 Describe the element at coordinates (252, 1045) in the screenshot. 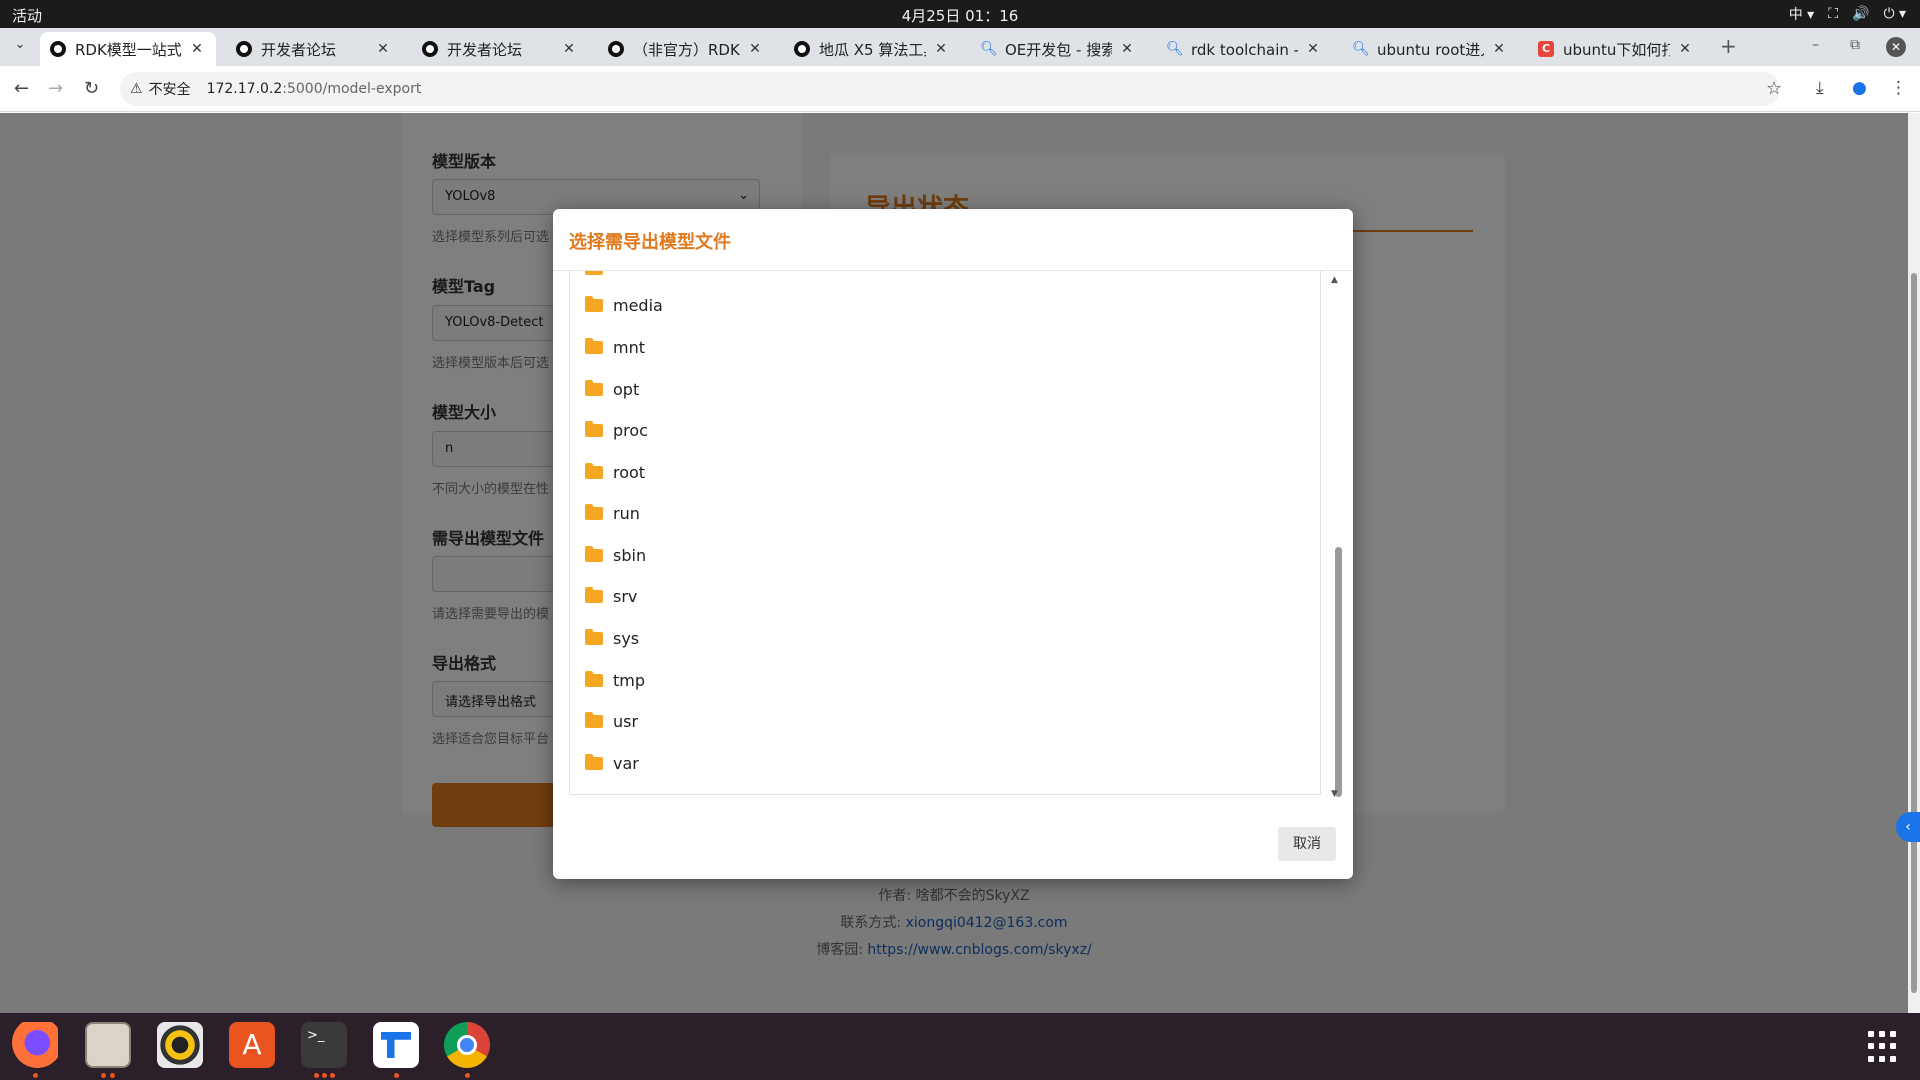

I see `app-center-icon: A` at that location.